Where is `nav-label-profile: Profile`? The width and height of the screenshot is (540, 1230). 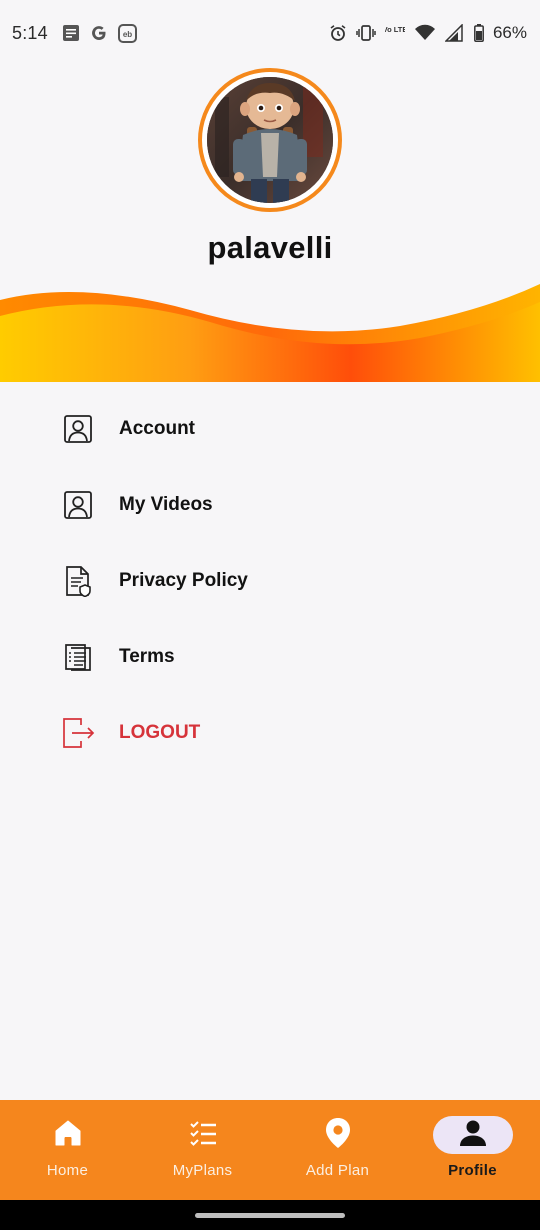
nav-label-profile: Profile is located at coordinates (472, 1170).